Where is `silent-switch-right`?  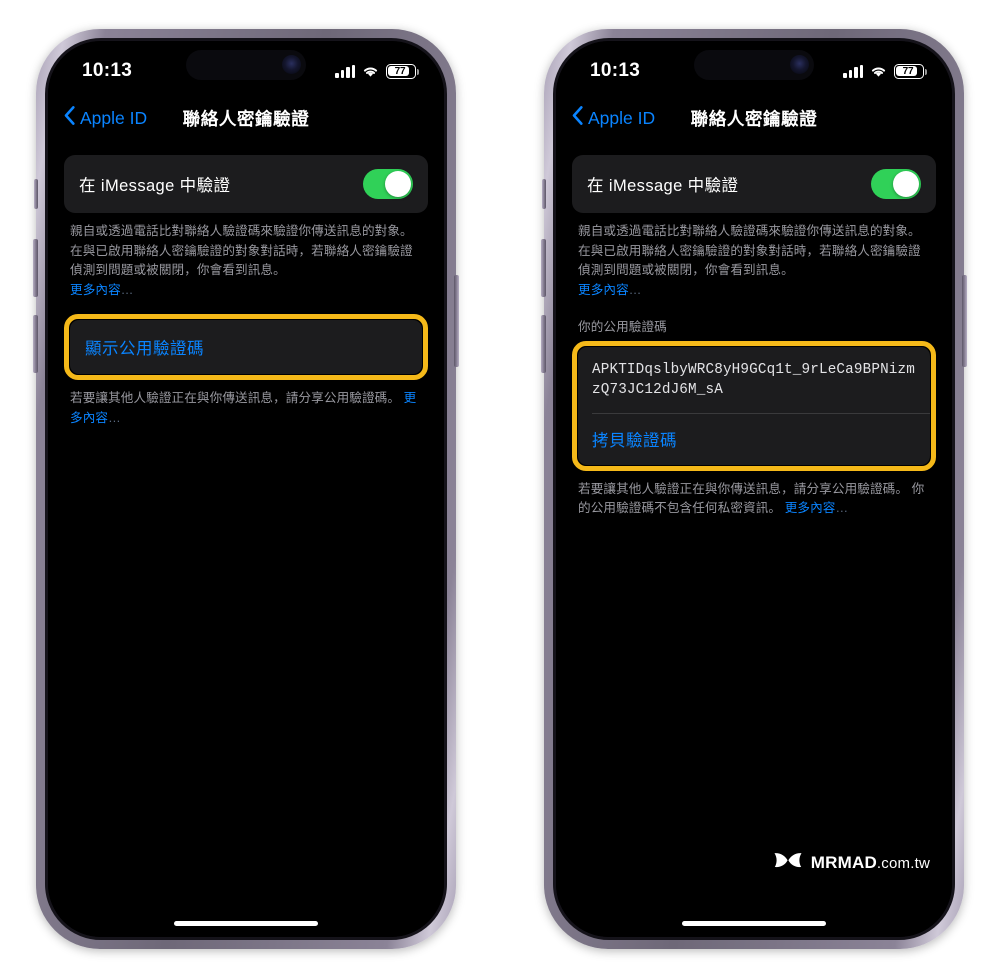
silent-switch-right is located at coordinates (544, 194).